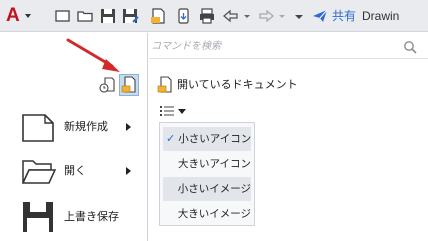  I want to click on folder-open-icon, so click(38, 172).